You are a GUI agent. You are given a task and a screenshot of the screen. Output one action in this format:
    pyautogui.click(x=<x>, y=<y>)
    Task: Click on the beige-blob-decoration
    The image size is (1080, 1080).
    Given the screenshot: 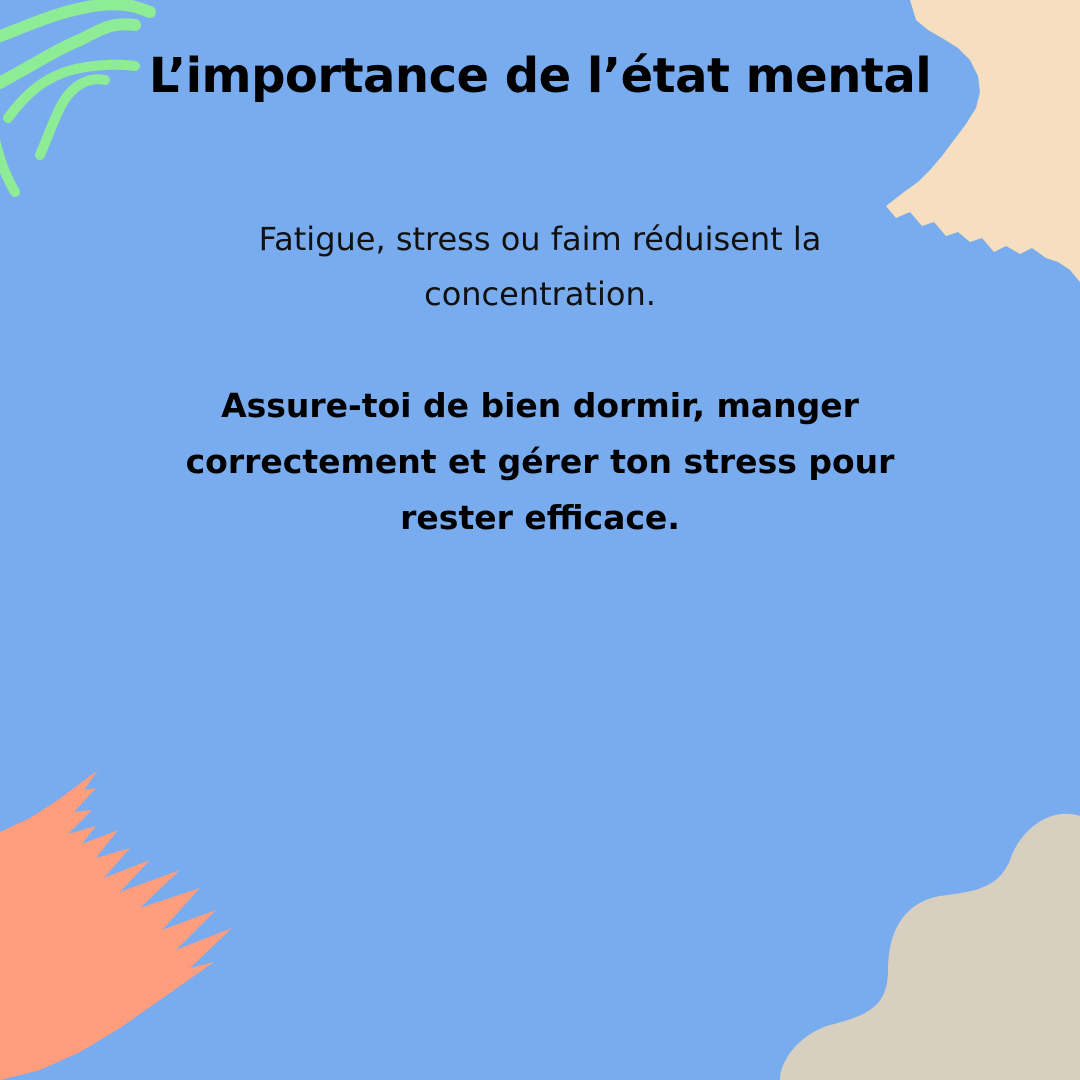 What is the action you would take?
    pyautogui.click(x=930, y=946)
    